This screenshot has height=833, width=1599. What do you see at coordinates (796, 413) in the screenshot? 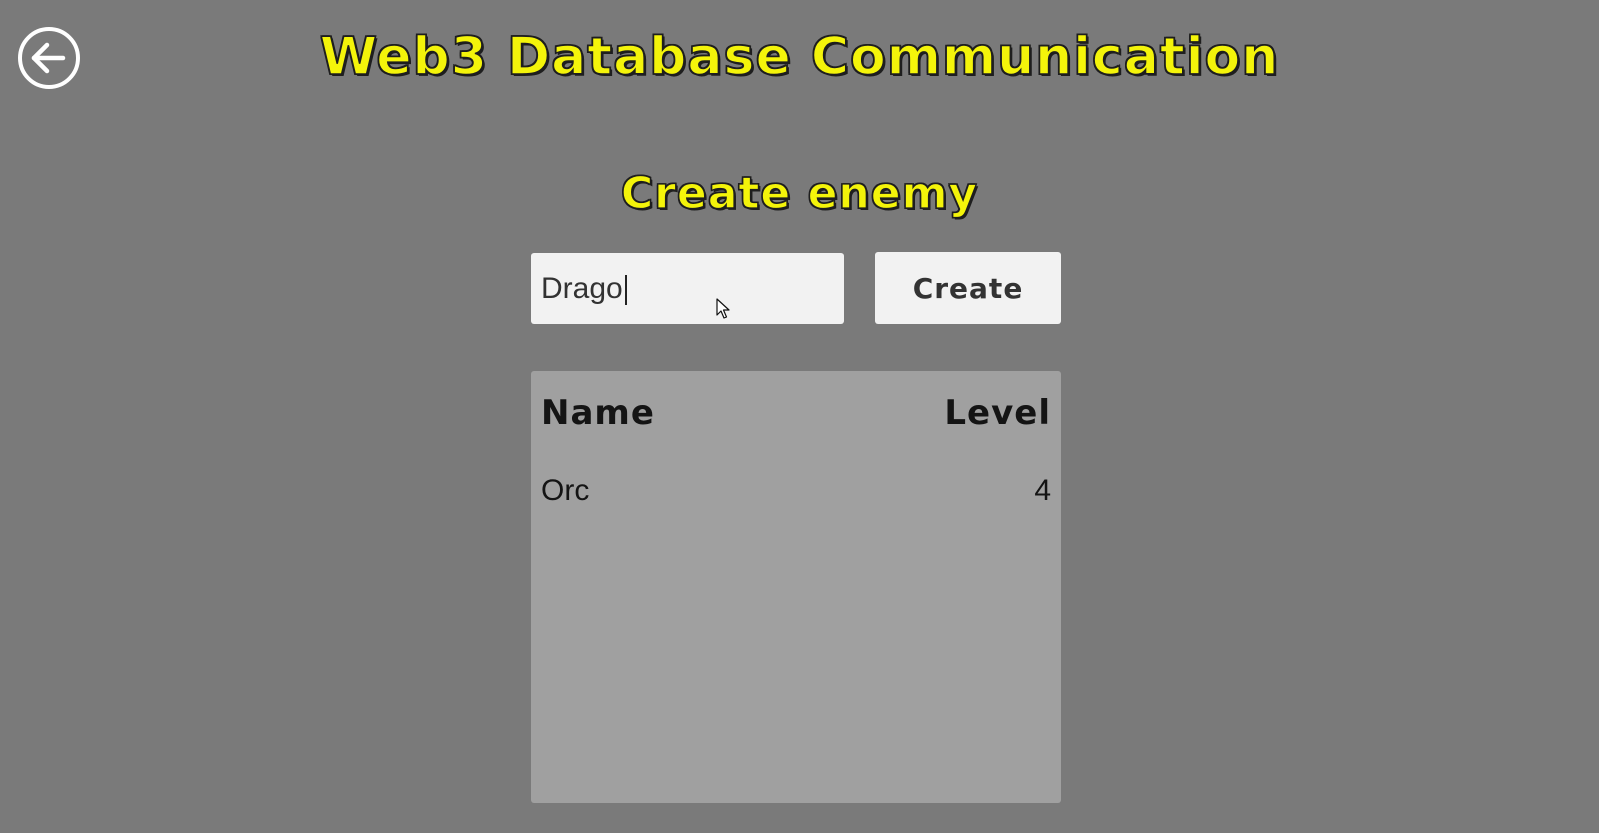
I see `table-header: Name Level` at bounding box center [796, 413].